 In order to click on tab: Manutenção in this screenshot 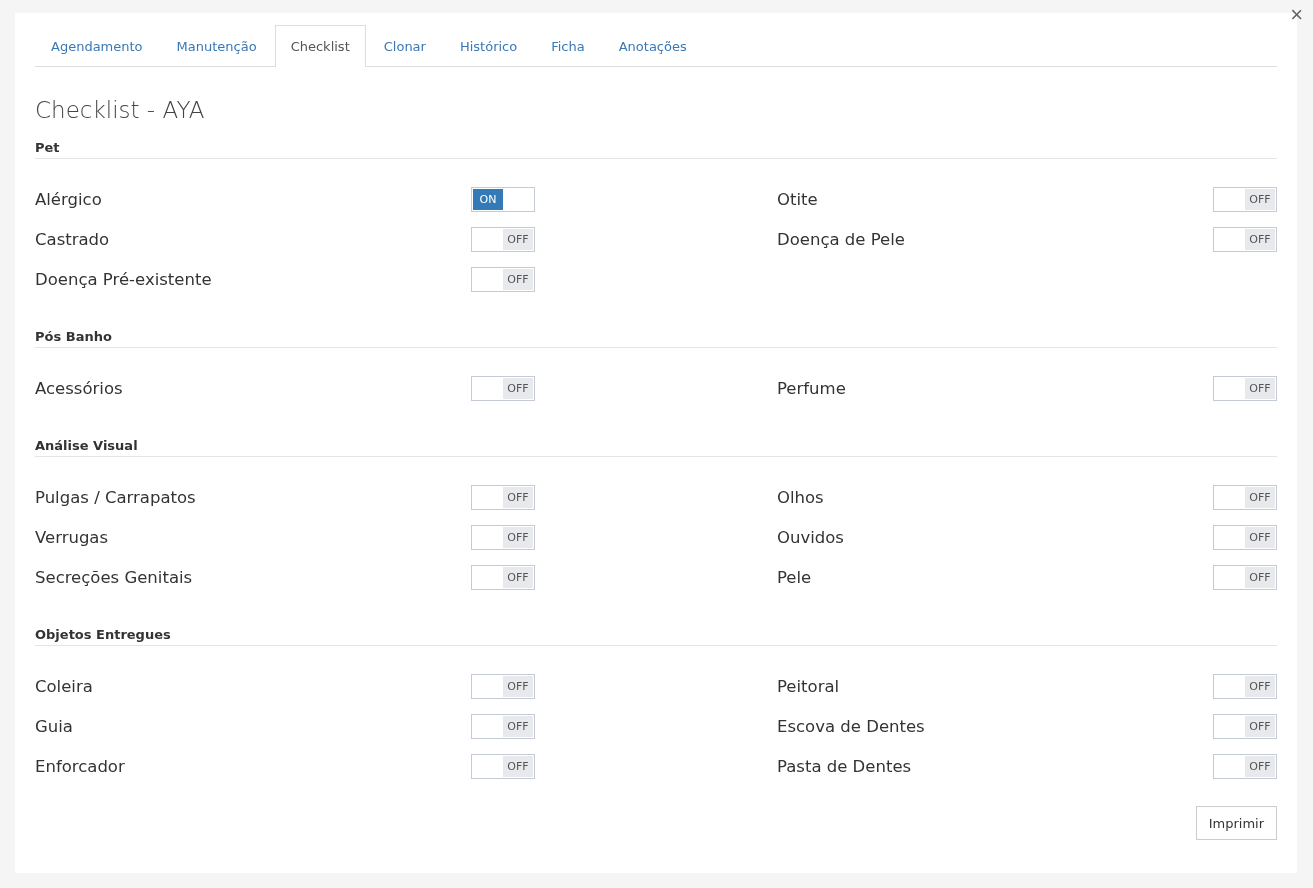, I will do `click(216, 46)`.